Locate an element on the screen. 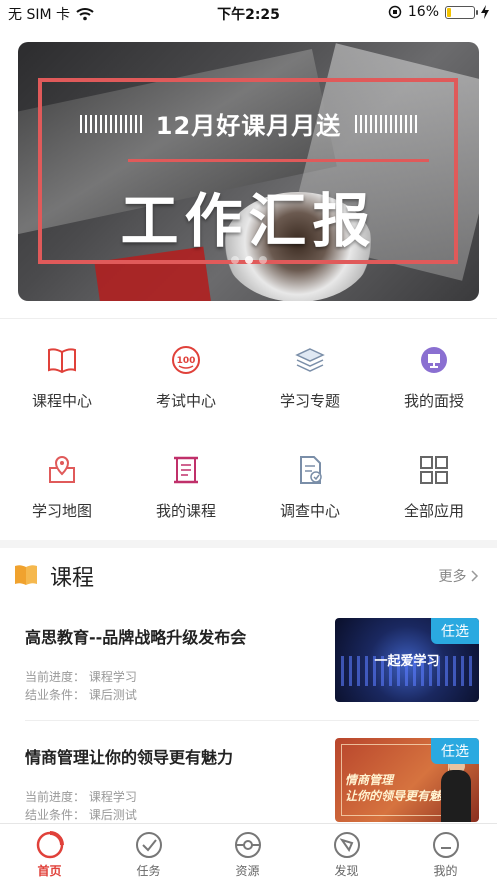 The image size is (497, 883). section-spacer is located at coordinates (248, 544).